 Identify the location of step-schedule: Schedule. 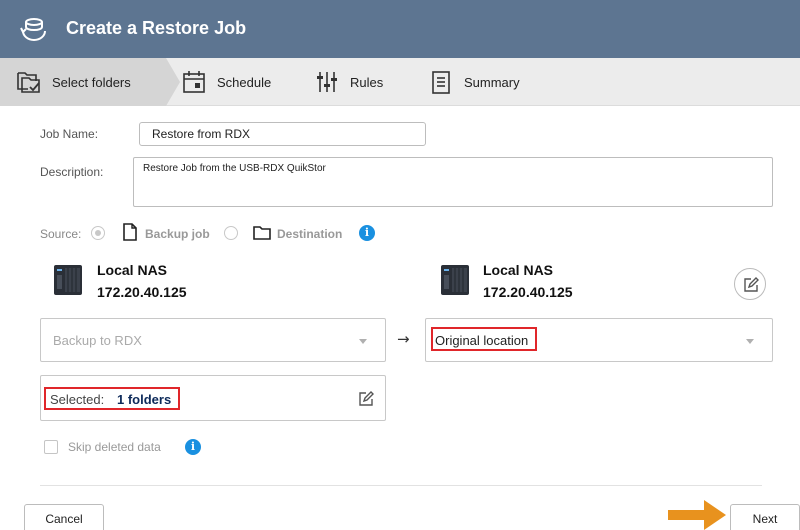
(226, 82).